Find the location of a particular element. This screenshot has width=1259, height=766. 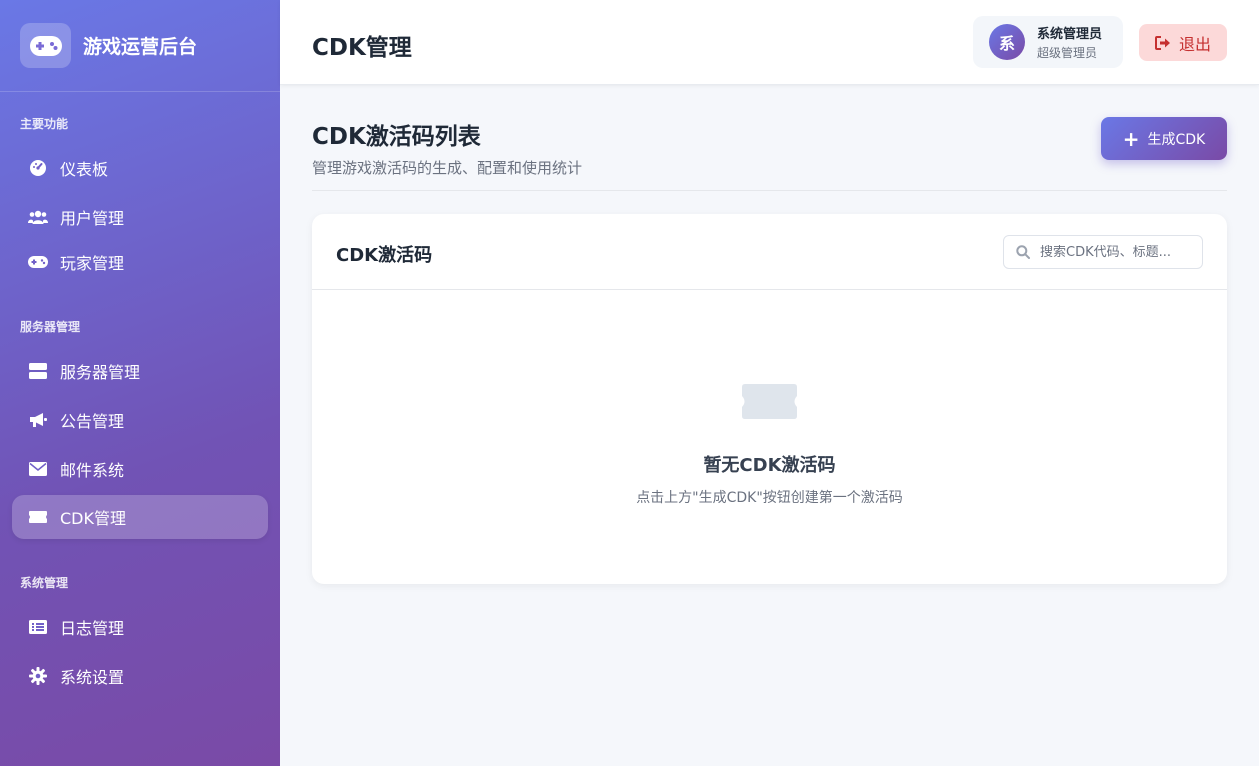

brand-title: 游戏运营后台 is located at coordinates (140, 47).